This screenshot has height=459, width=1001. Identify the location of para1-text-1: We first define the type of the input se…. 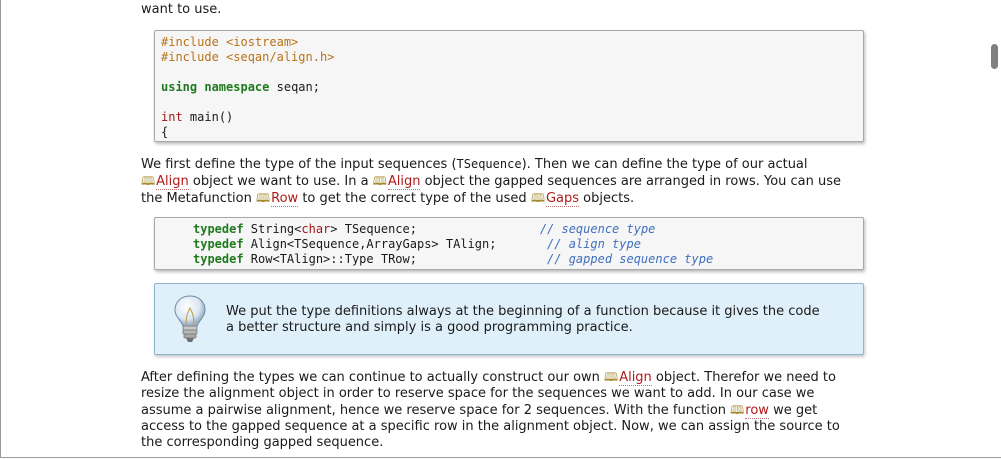
(299, 164).